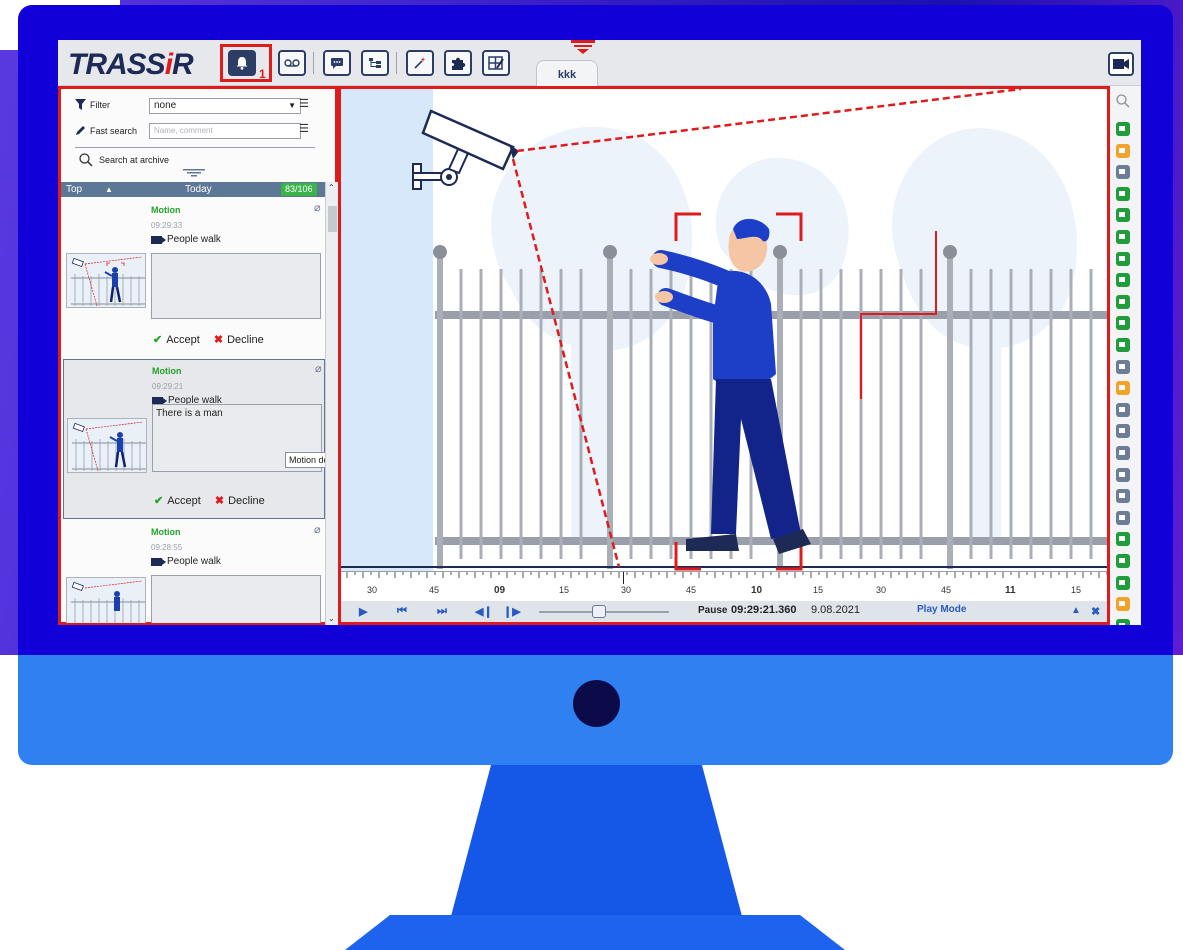 Image resolution: width=1183 pixels, height=950 pixels. Describe the element at coordinates (420, 63) in the screenshot. I see `magic-wand-icon` at that location.